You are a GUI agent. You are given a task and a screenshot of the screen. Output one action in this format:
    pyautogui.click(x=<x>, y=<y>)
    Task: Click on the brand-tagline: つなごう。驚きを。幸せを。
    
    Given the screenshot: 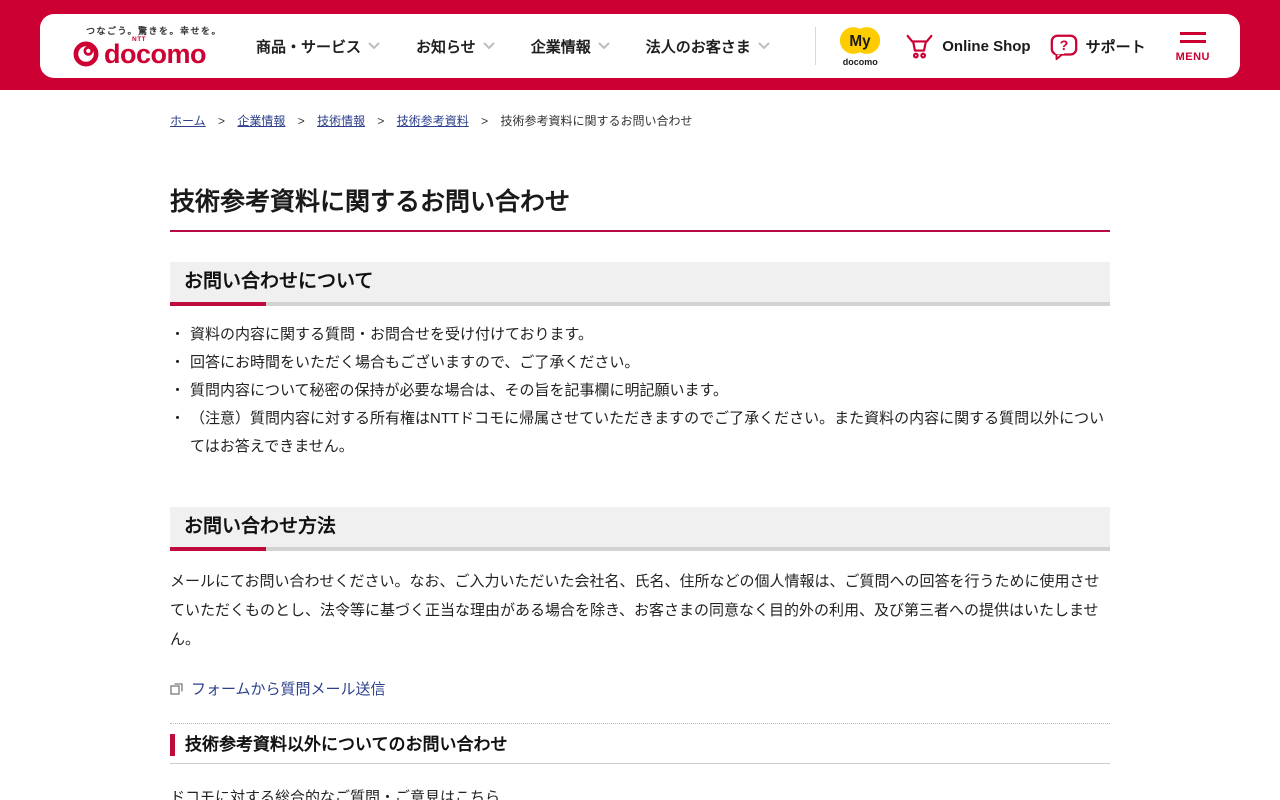 What is the action you would take?
    pyautogui.click(x=154, y=31)
    